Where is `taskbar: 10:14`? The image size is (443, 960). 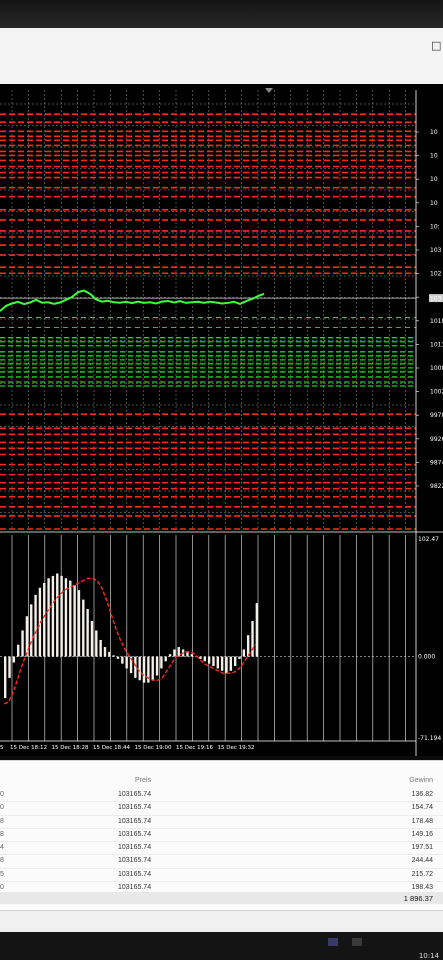
taskbar: 10:14 is located at coordinates (221, 946).